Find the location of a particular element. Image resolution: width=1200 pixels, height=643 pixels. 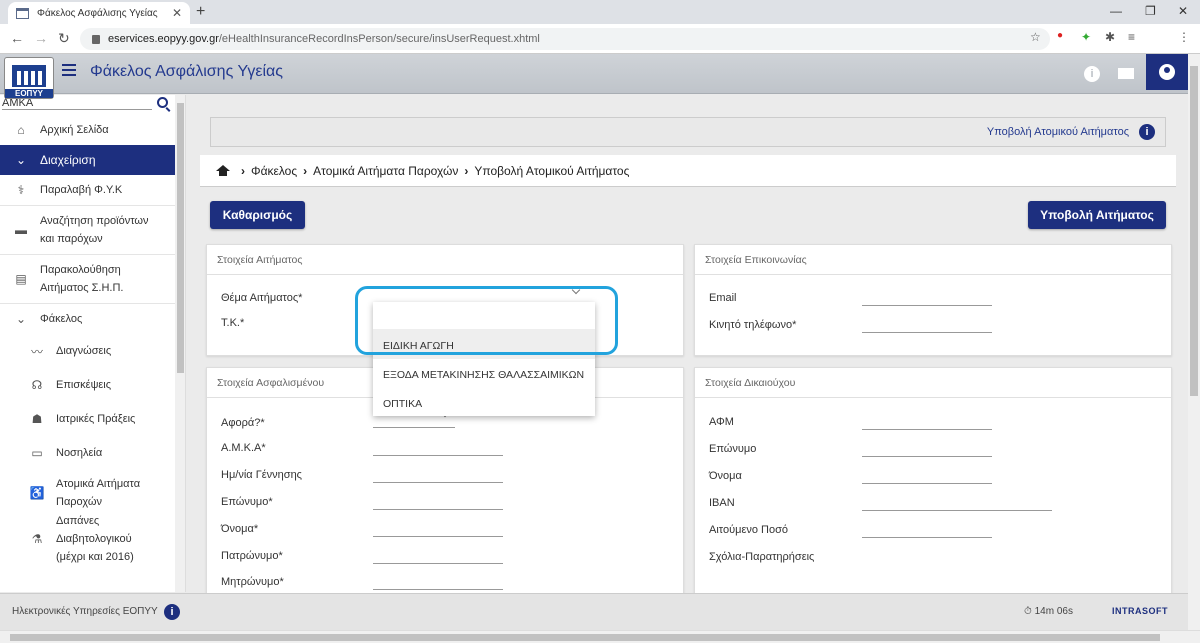

footer-info-icon: i is located at coordinates (172, 612).